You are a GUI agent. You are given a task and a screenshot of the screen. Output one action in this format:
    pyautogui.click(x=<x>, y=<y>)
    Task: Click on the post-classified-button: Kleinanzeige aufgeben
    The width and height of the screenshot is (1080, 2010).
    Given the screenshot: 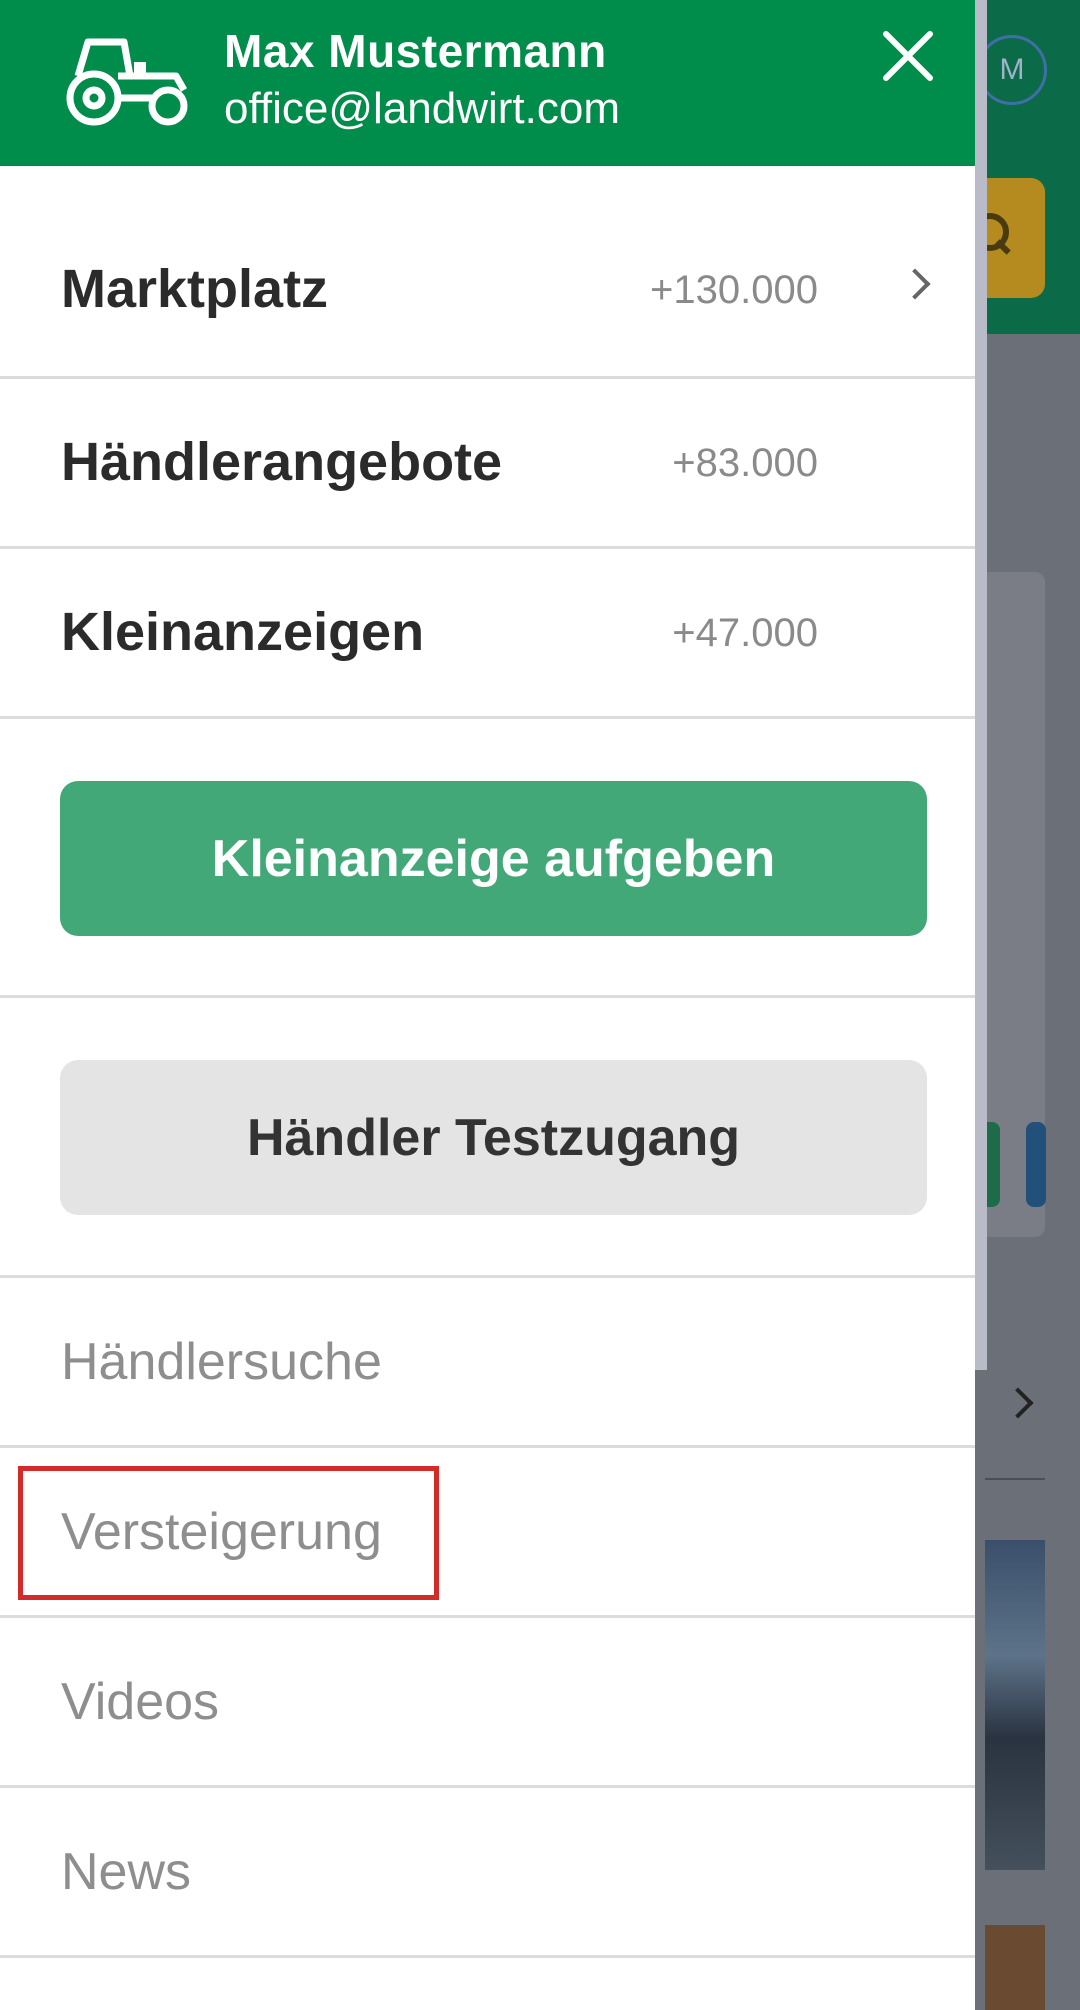 What is the action you would take?
    pyautogui.click(x=493, y=858)
    